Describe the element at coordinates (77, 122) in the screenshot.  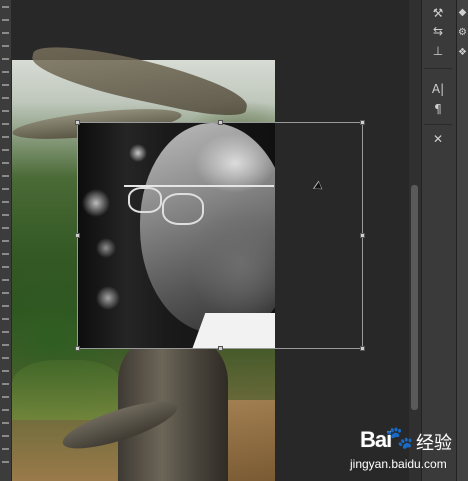
I see `transform-handle-top-left` at that location.